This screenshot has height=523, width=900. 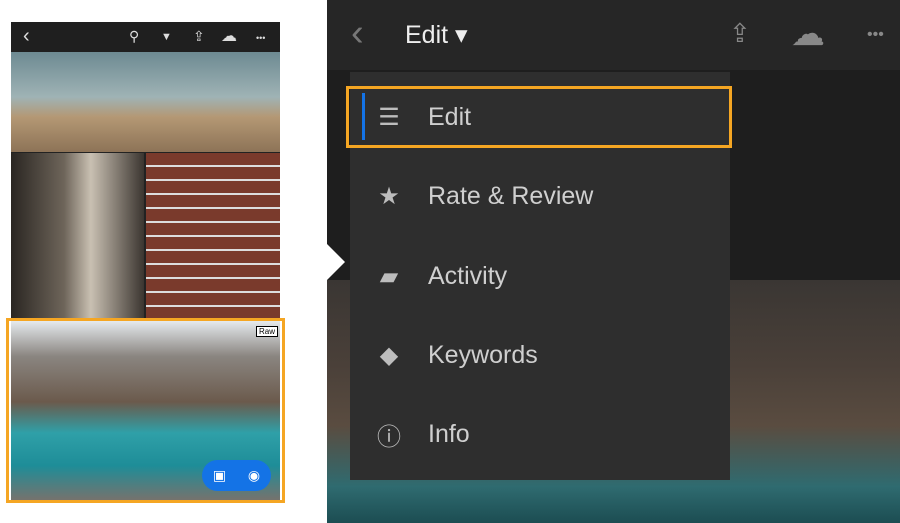 What do you see at coordinates (540, 434) in the screenshot?
I see `menu-item-info: ⓘ Info` at bounding box center [540, 434].